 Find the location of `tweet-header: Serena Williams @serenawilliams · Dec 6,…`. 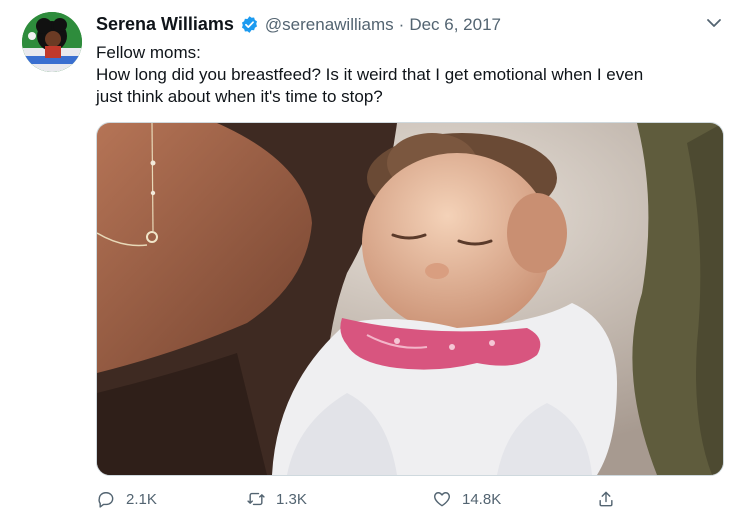

tweet-header: Serena Williams @serenawilliams · Dec 6,… is located at coordinates (298, 24).